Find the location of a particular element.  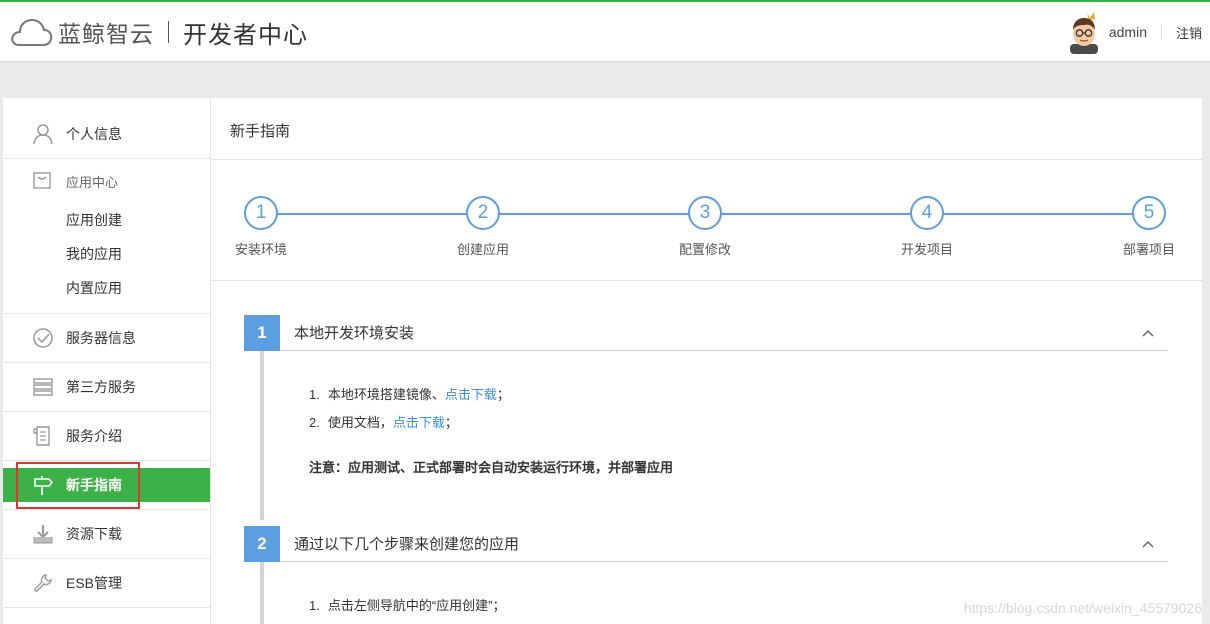

step-number: 4 is located at coordinates (927, 213).